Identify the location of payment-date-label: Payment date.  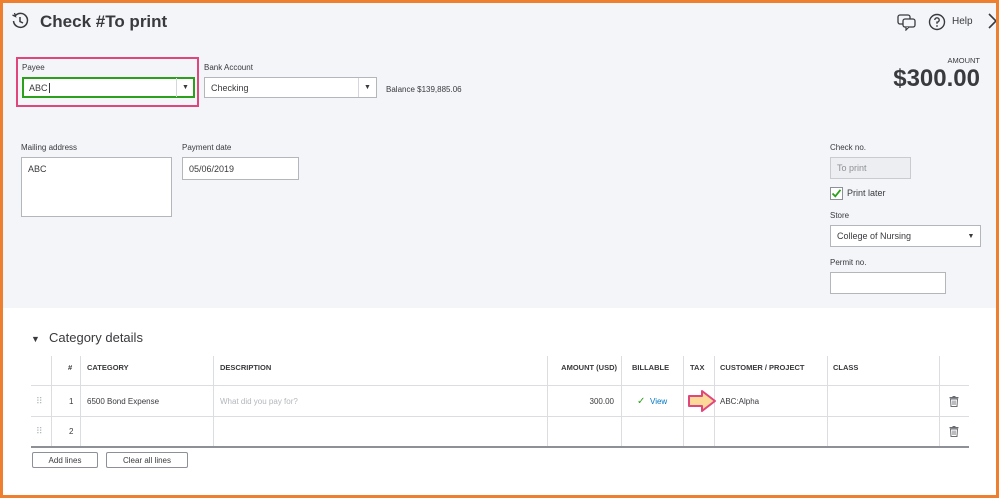
(207, 147).